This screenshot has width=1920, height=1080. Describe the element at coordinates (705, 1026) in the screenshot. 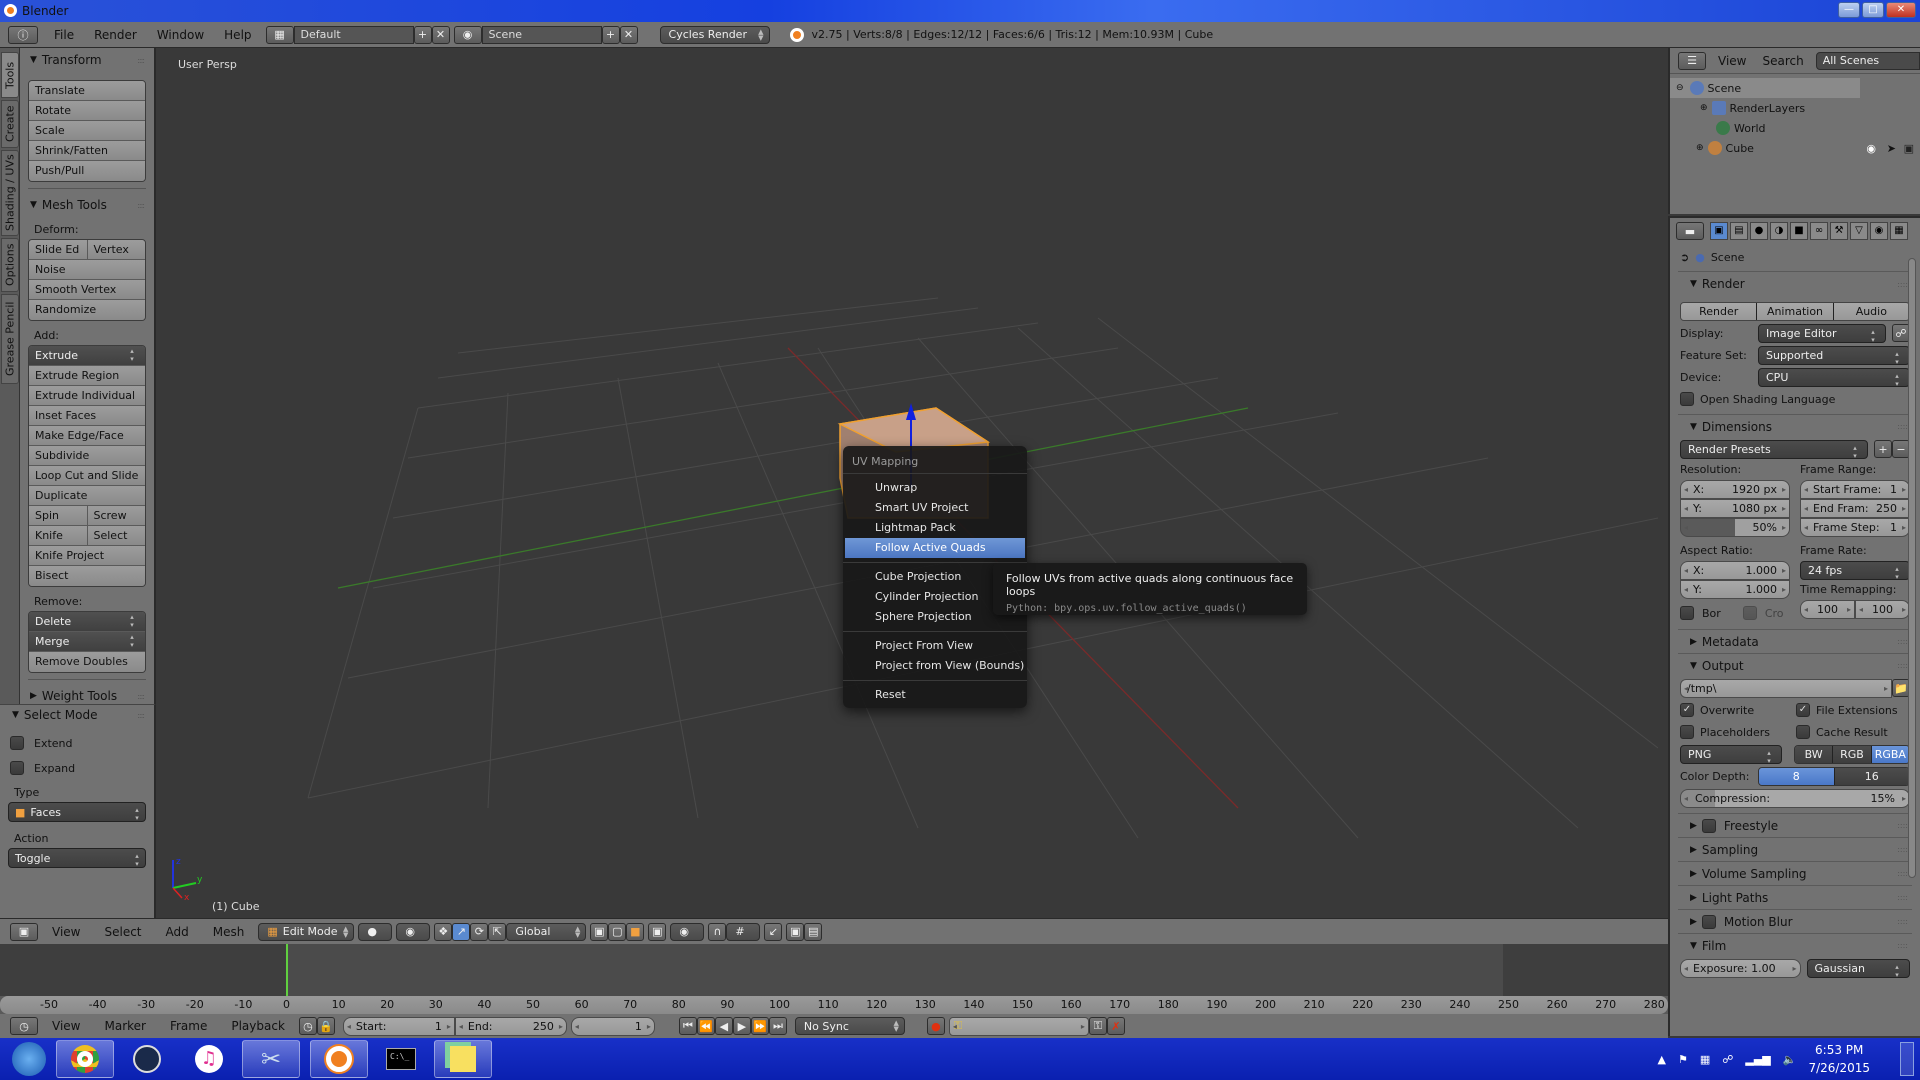

I see `jump-prev-keyframe-icon: ⏪` at that location.